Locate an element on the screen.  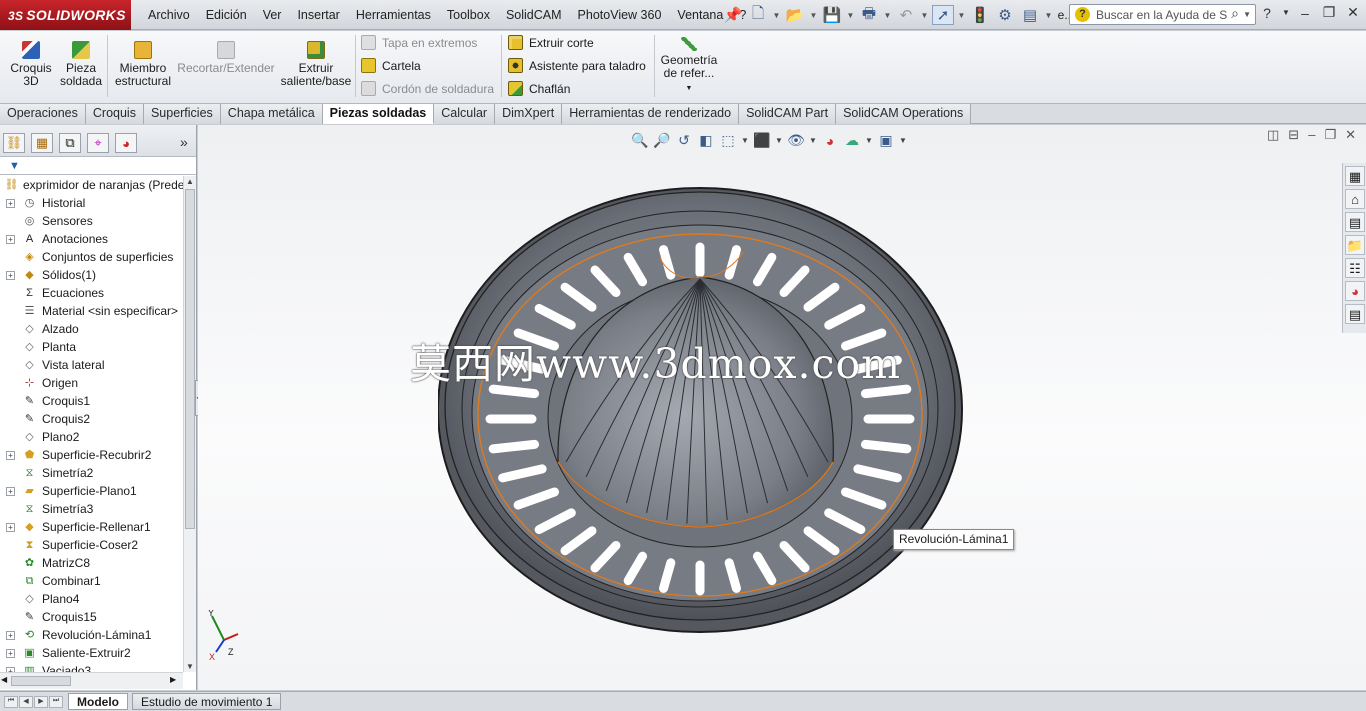
menu-photoview: PhotoView 360 is located at coordinates (620, 15).